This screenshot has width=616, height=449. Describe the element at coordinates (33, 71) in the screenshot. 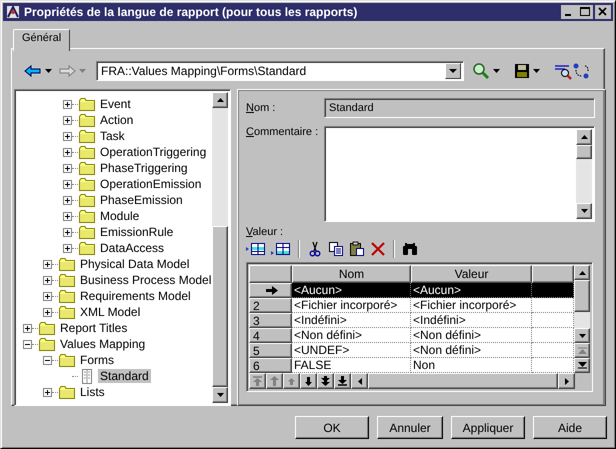

I see `back-arrow-icon` at that location.